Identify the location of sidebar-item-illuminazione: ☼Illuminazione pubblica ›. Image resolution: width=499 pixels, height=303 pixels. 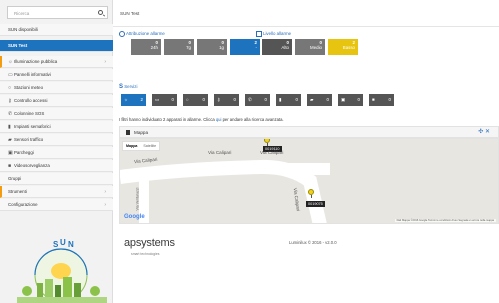
(56, 62).